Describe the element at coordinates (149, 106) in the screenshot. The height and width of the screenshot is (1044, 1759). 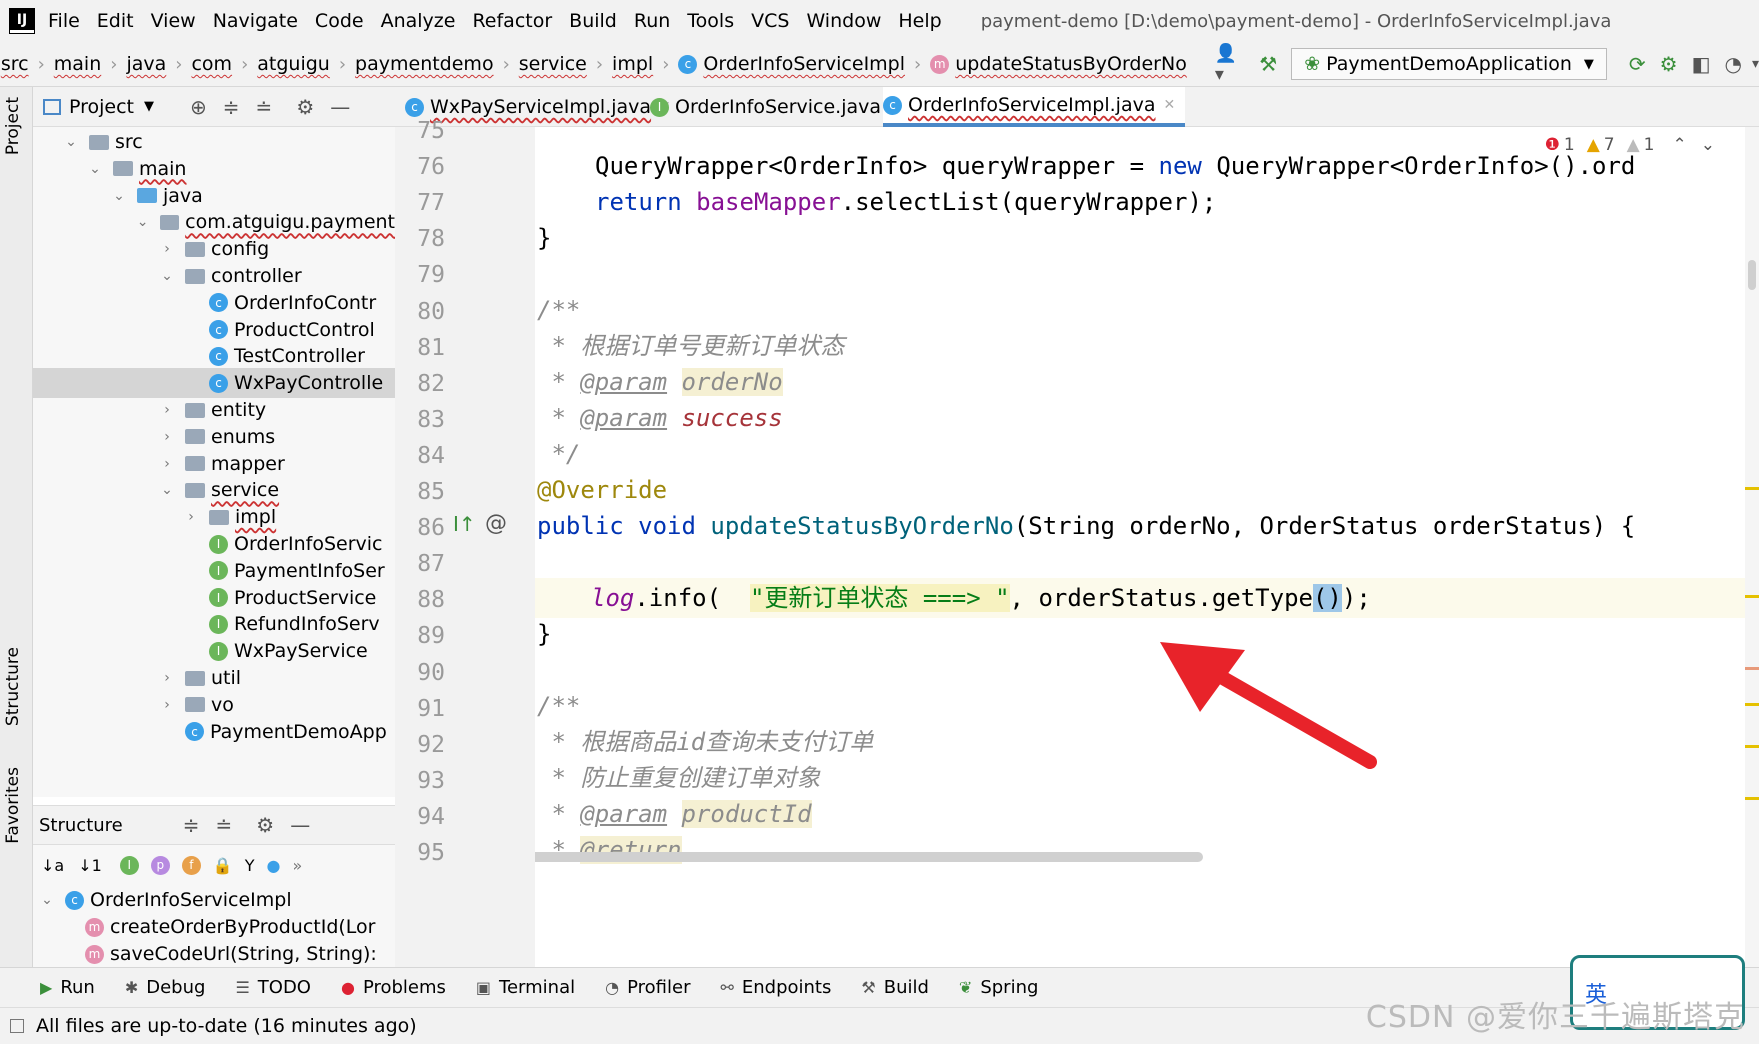
I see `dropdown-arrow-icon: ▼` at that location.